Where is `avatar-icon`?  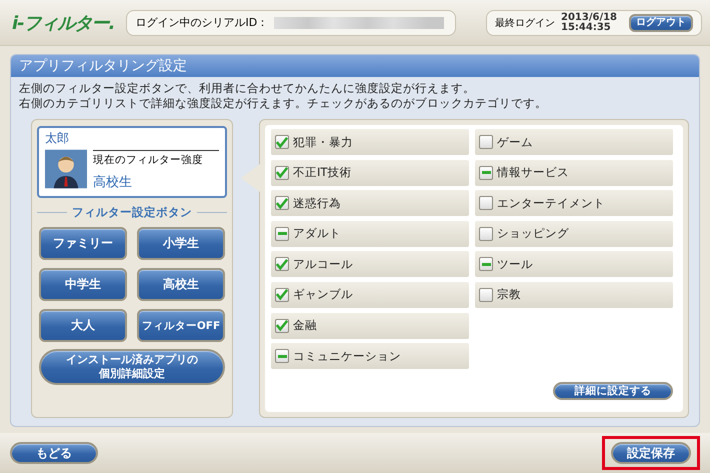
avatar-icon is located at coordinates (66, 169).